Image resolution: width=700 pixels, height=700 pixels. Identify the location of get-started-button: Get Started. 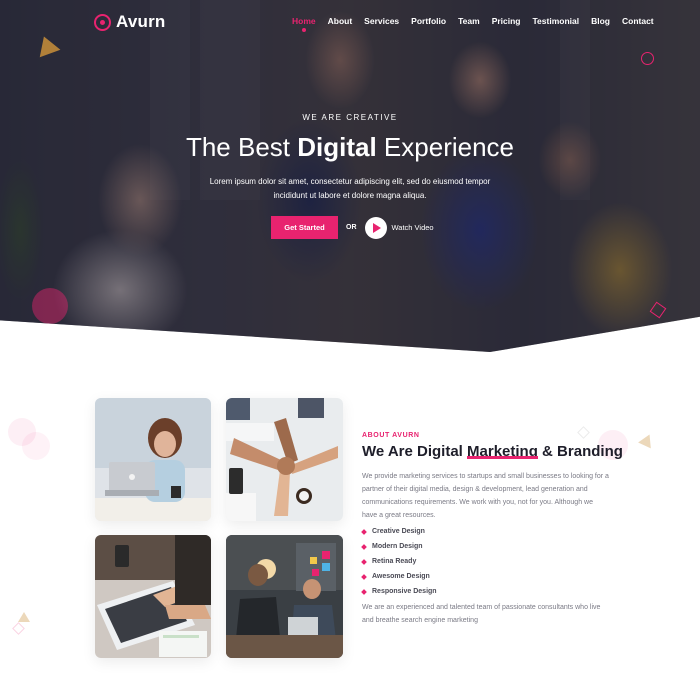
(304, 227).